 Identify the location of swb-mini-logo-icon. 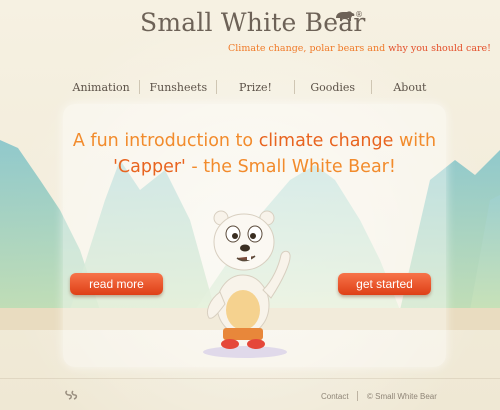
(71, 395).